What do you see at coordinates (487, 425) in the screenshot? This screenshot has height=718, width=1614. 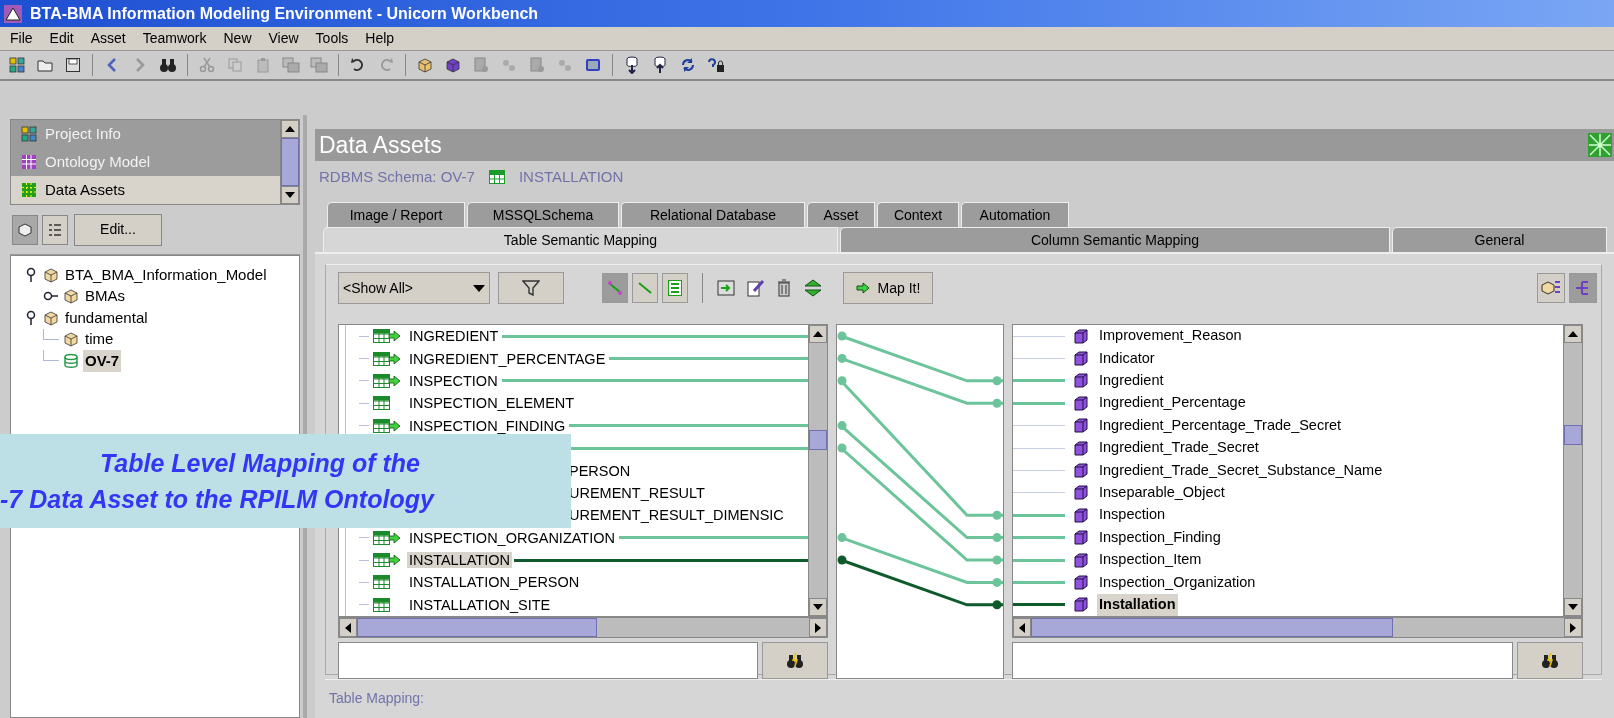 I see `source-table-item: INSPECTION_FINDING` at bounding box center [487, 425].